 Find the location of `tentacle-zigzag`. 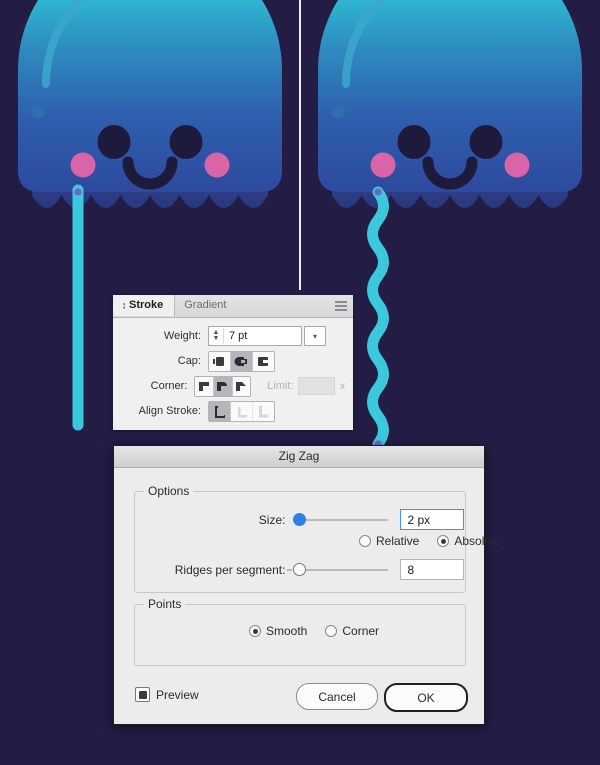

tentacle-zigzag is located at coordinates (378, 318).